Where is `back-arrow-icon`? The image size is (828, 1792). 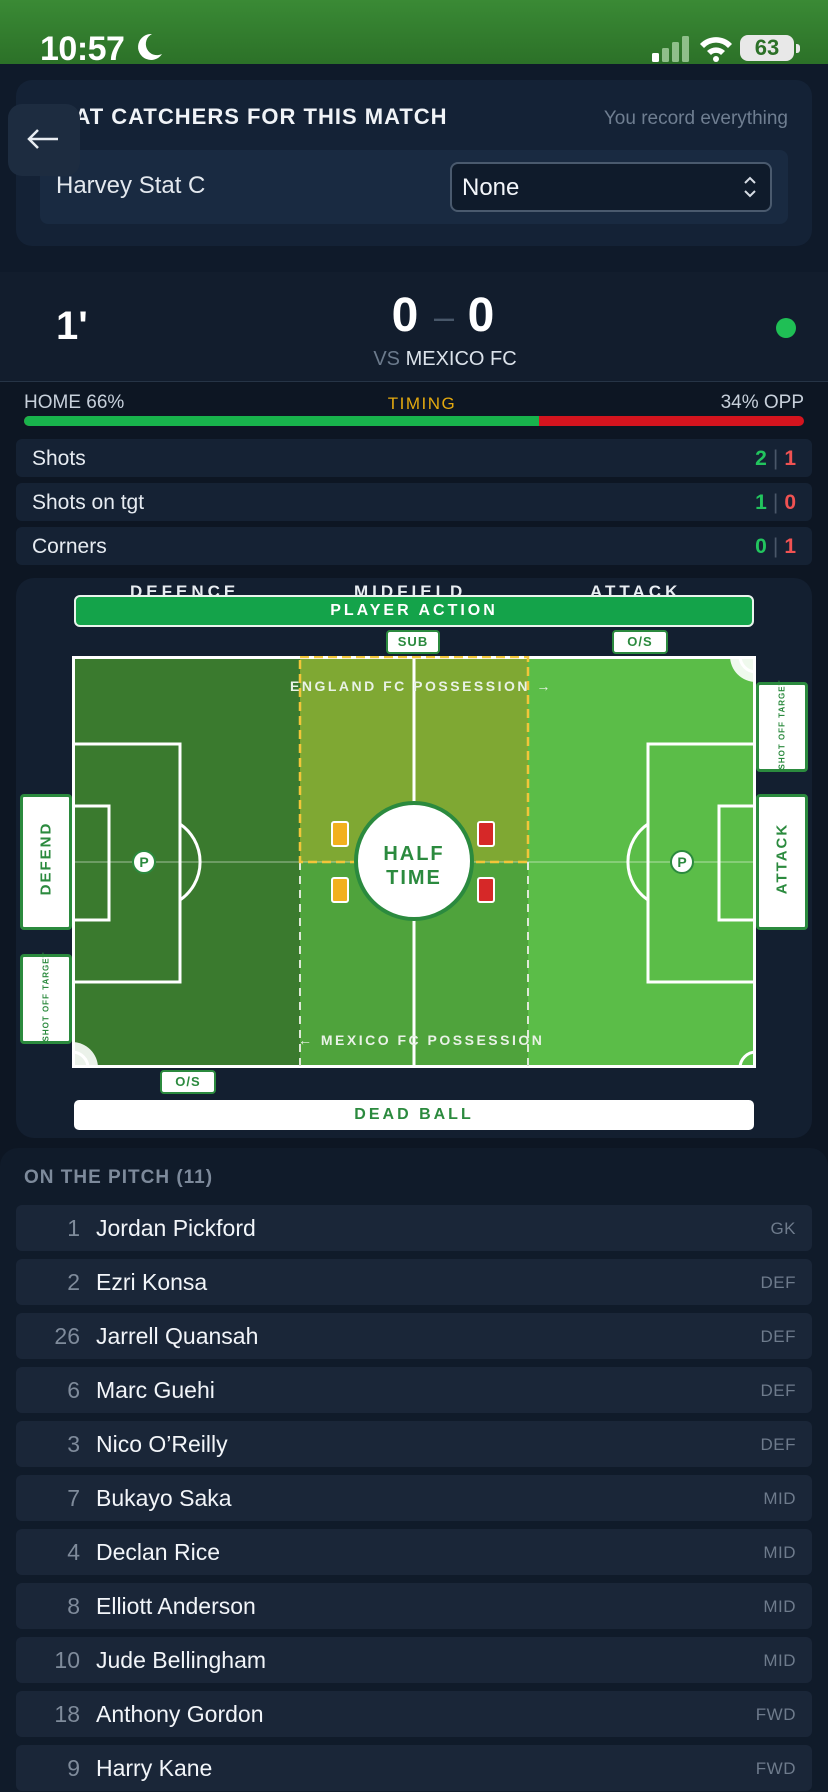
back-arrow-icon is located at coordinates (43, 139).